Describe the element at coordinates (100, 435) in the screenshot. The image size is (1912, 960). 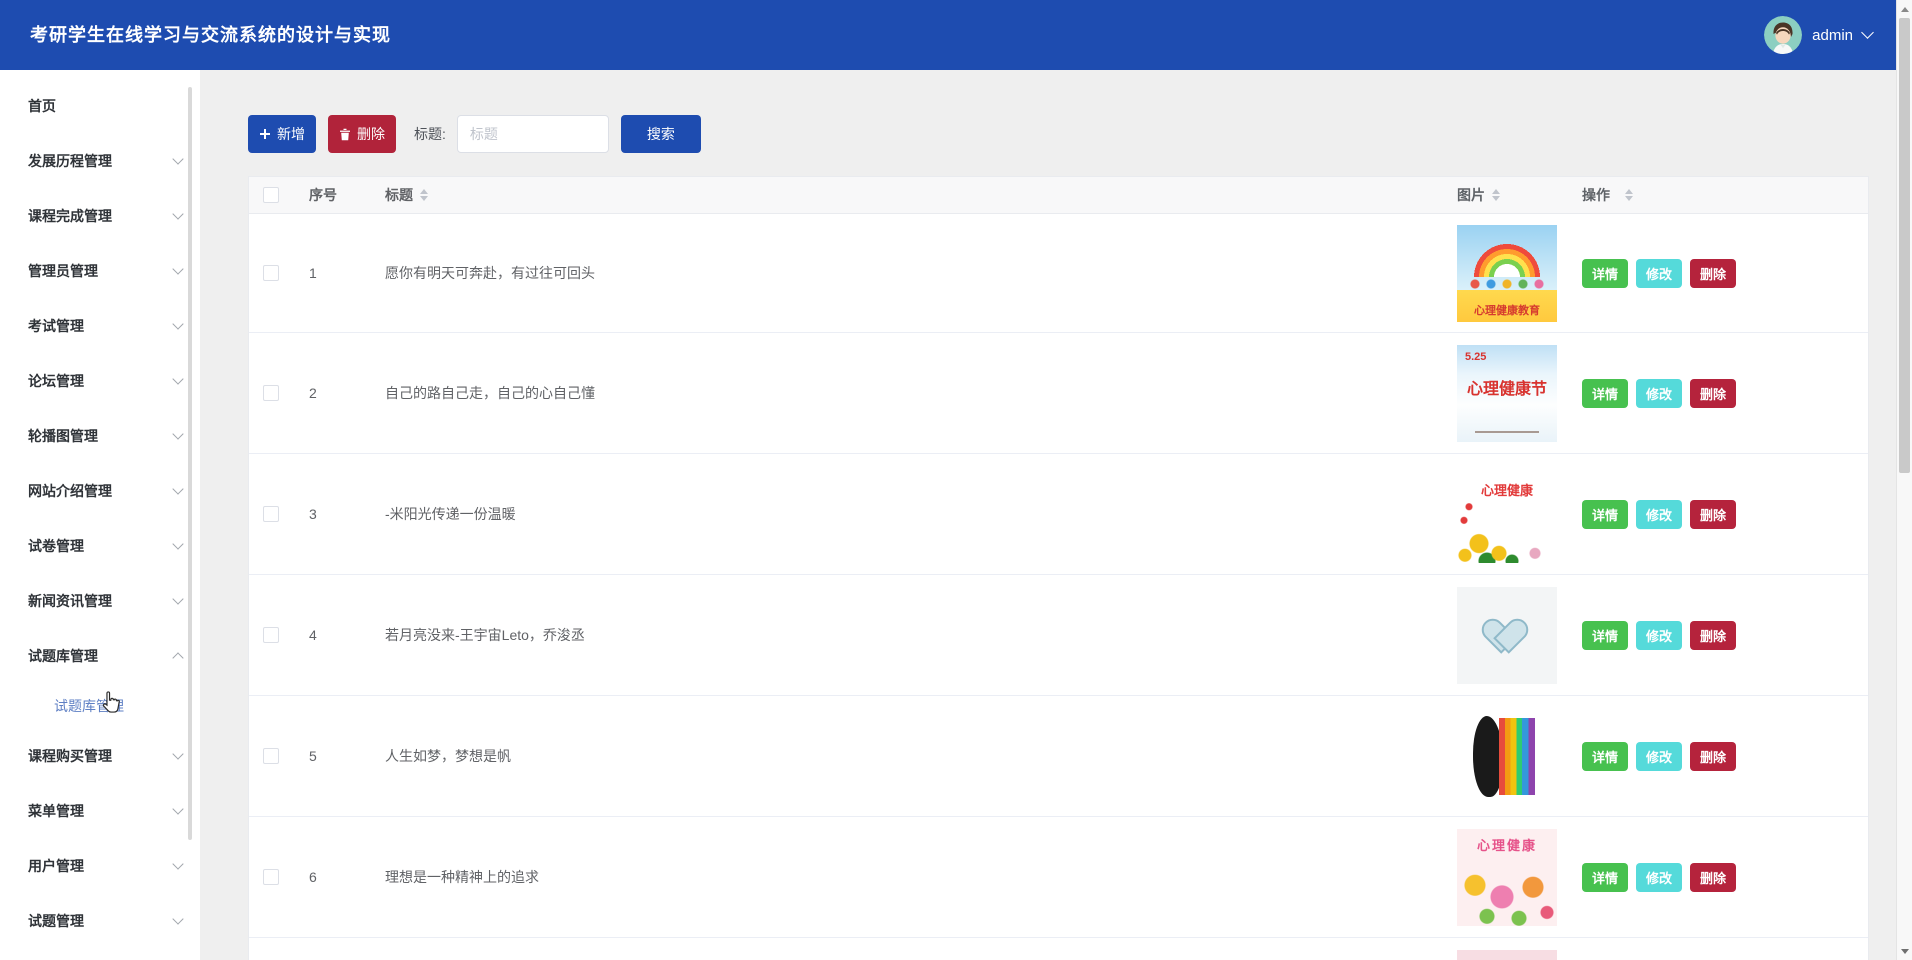
I see `sidebar-item: 轮播图管理` at that location.